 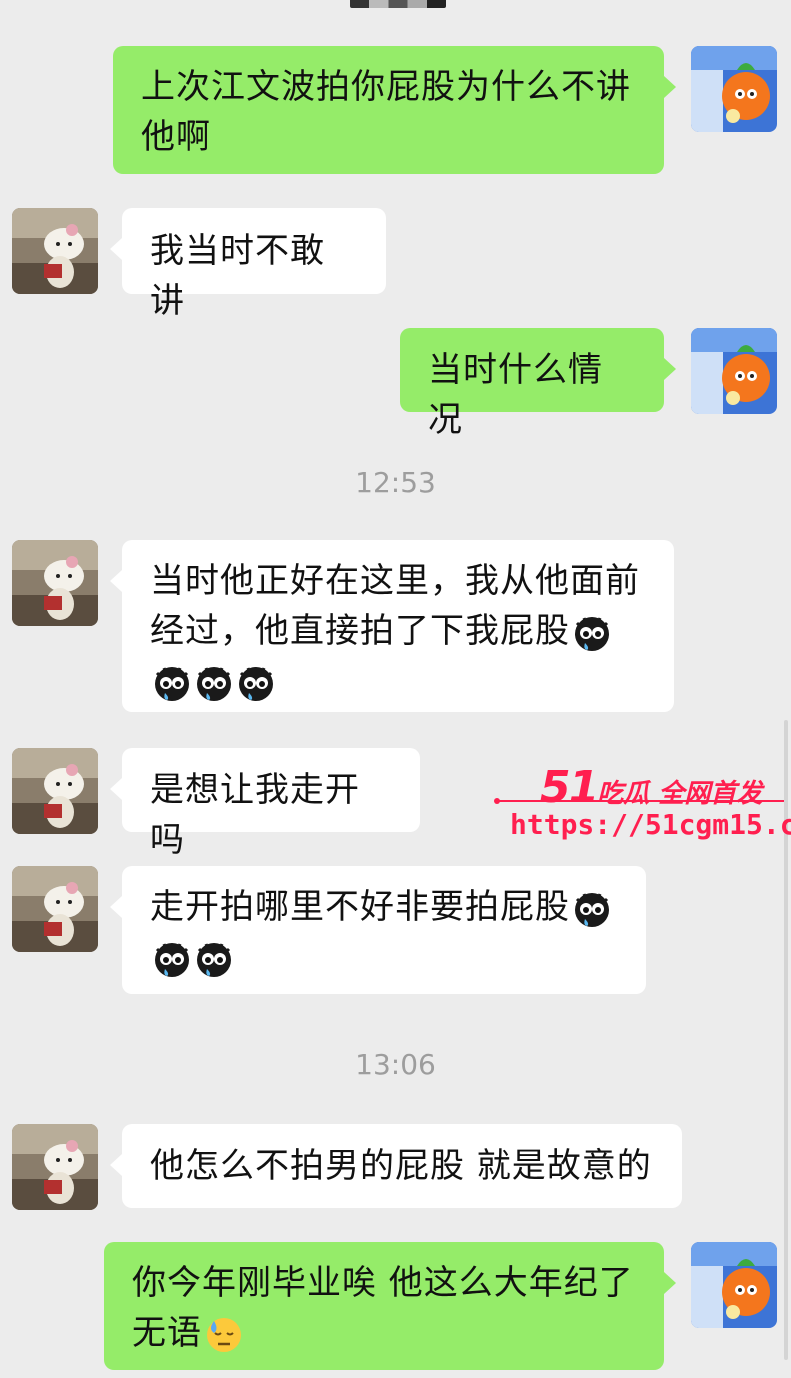 I want to click on watermark-logo-text: 吃瓜 全网首发, so click(x=680, y=794).